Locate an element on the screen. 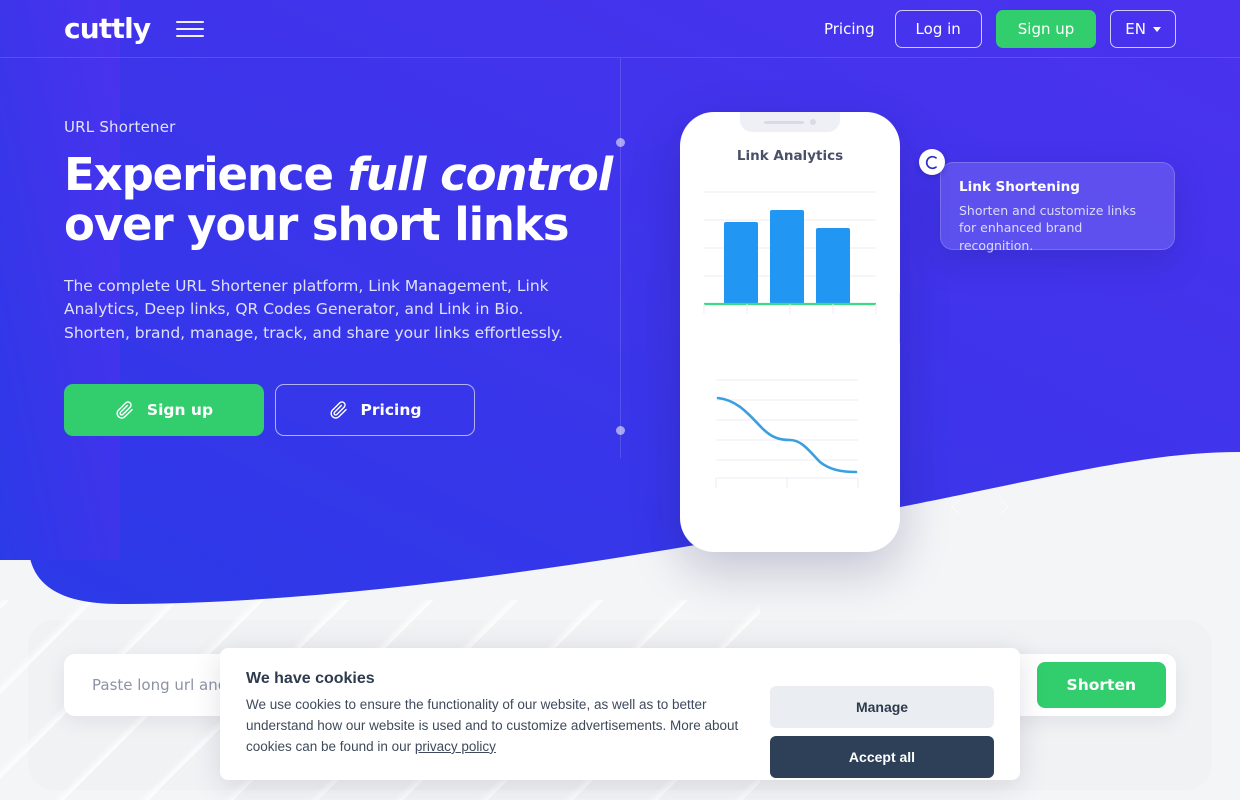  header-actions: Pricing Log in Sign up EN is located at coordinates (997, 29).